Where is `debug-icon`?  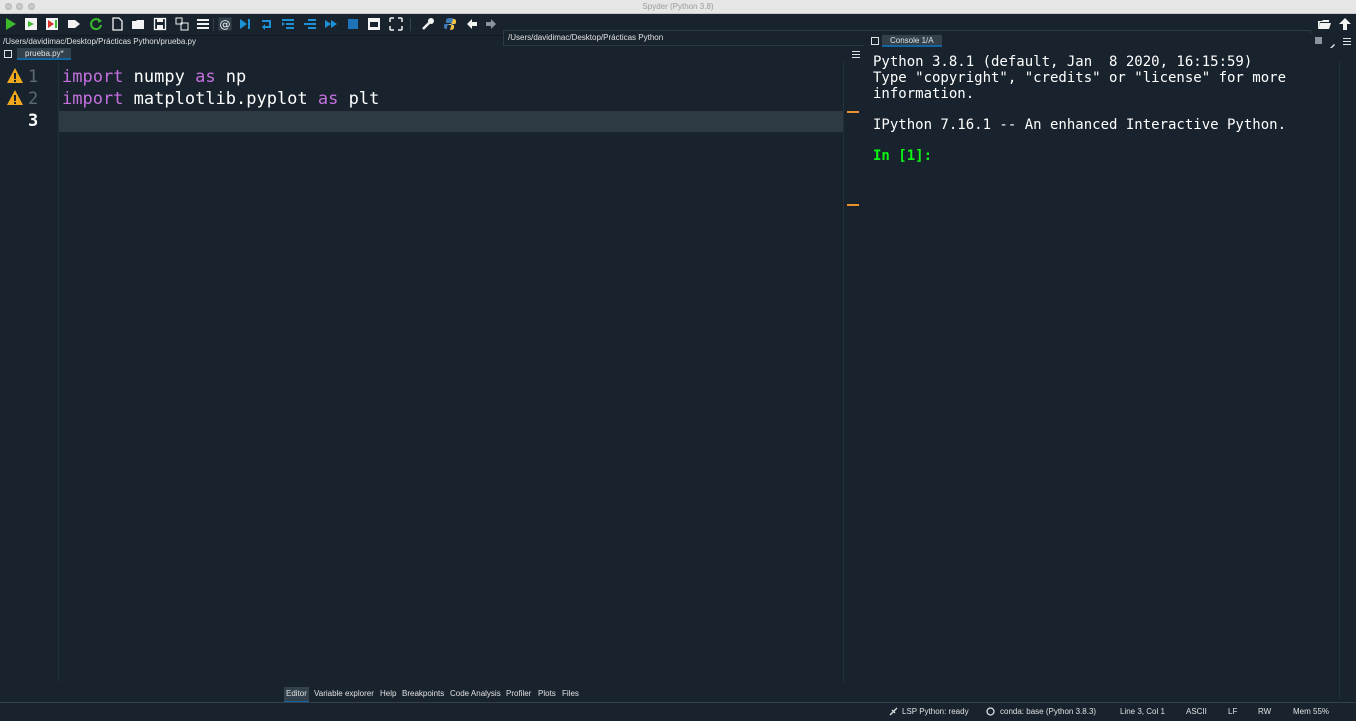
debug-icon is located at coordinates (245, 24).